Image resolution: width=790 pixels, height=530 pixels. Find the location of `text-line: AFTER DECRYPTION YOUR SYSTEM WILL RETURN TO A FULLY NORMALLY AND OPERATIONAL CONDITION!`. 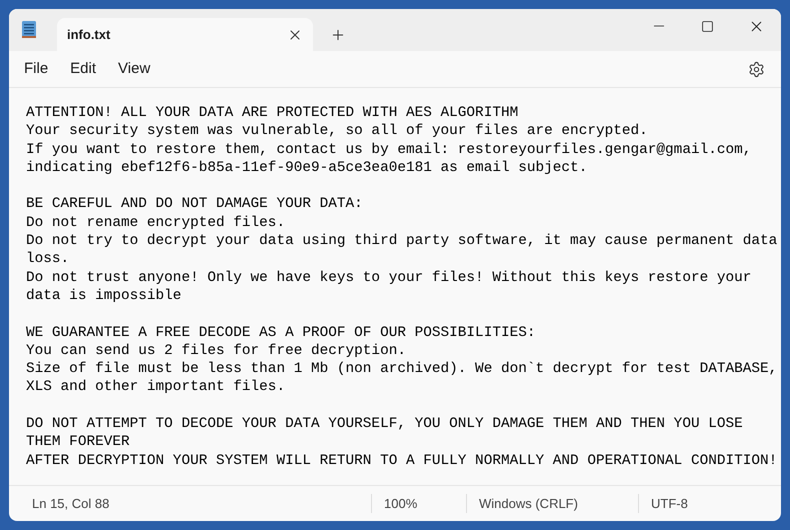

text-line: AFTER DECRYPTION YOUR SYSTEM WILL RETURN TO A FULLY NORMALLY AND OPERATIONAL CONDITION! is located at coordinates (402, 461).